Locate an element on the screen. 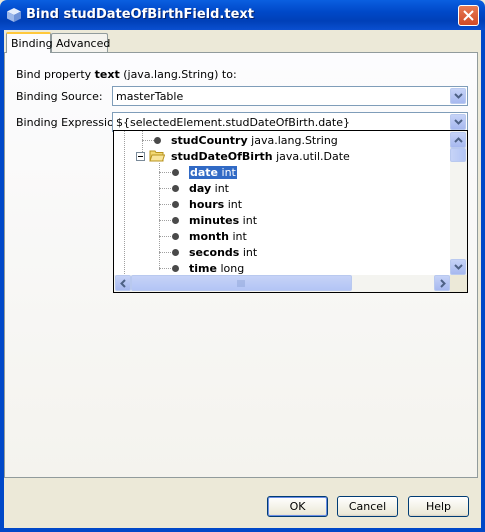 The height and width of the screenshot is (532, 485). tree-item-name: seconds is located at coordinates (214, 252).